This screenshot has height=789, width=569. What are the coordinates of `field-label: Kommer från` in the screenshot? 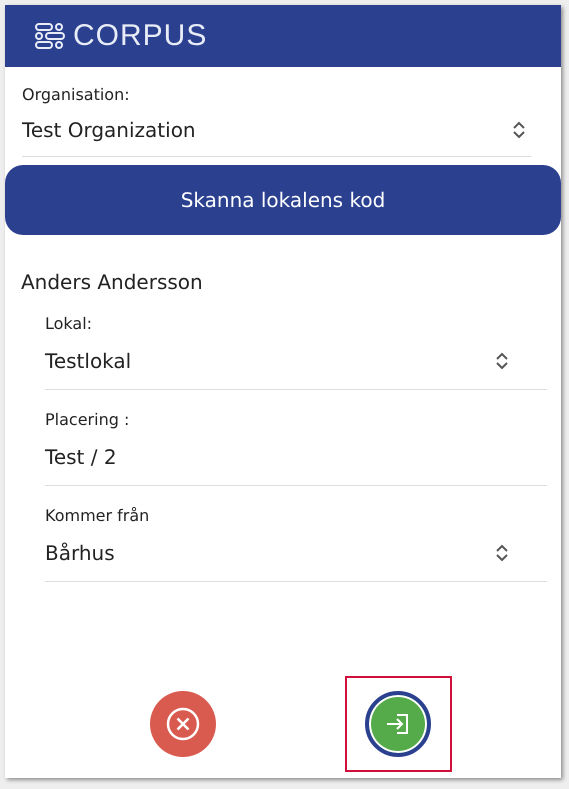 It's located at (97, 515).